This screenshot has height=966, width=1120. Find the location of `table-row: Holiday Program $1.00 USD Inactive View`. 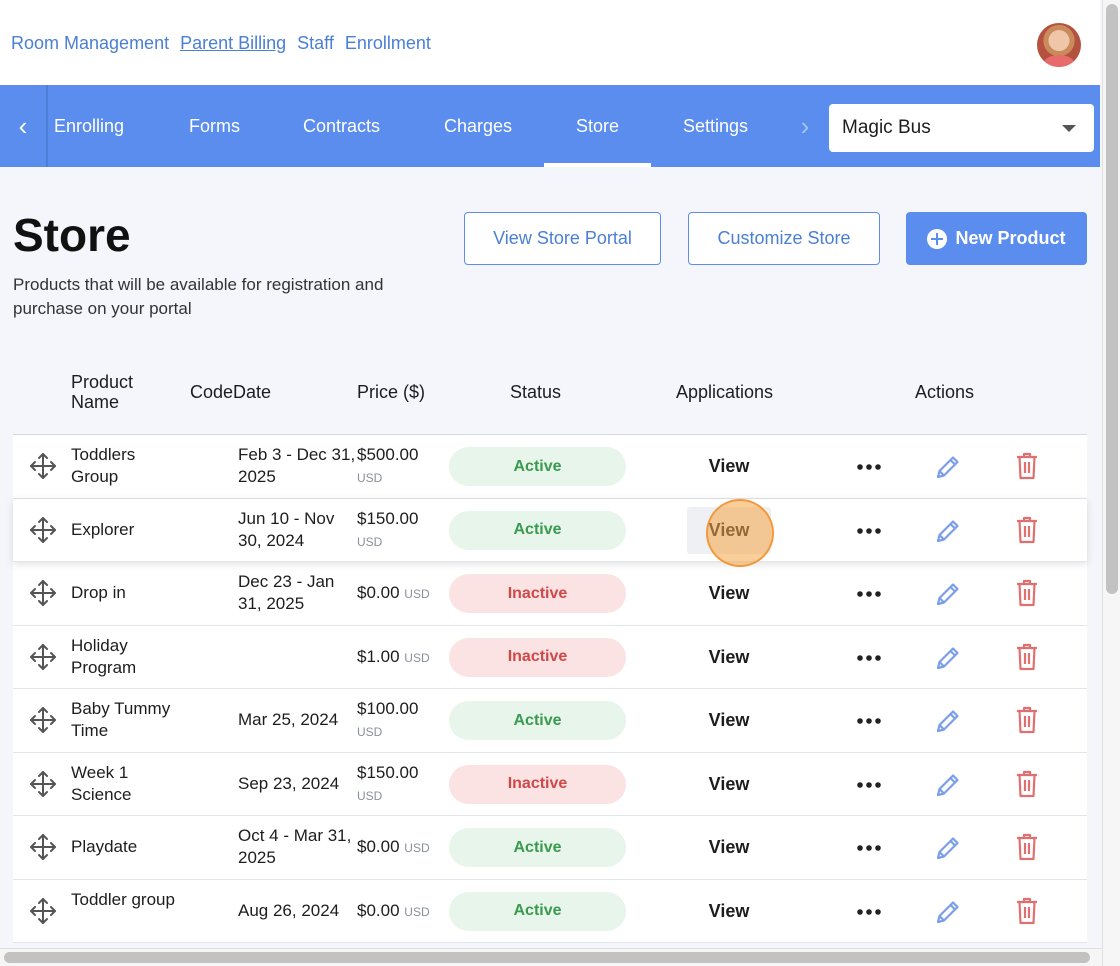

table-row: Holiday Program $1.00 USD Inactive View is located at coordinates (550, 657).